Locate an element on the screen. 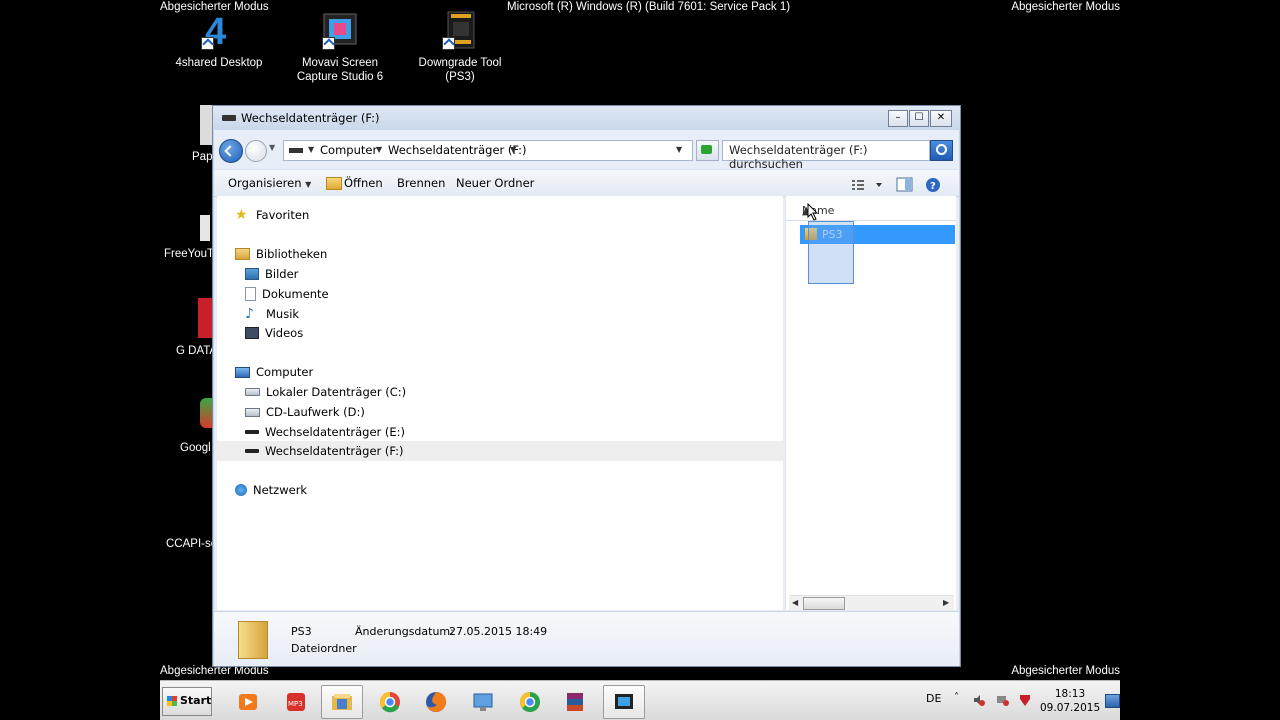  clock: 18:13 09.07.2015 is located at coordinates (1070, 701).